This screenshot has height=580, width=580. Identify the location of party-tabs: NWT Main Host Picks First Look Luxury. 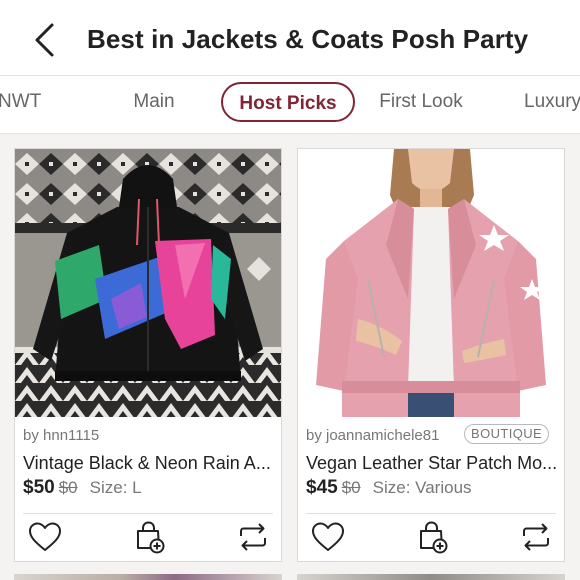
(290, 105).